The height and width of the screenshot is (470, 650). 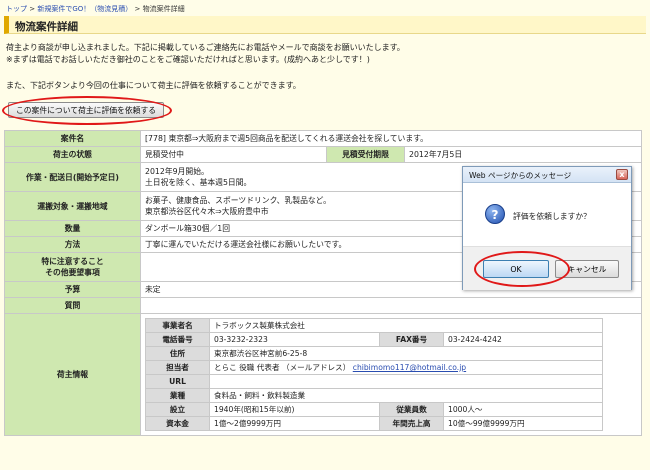 What do you see at coordinates (177, 339) in the screenshot?
I see `phone-label: 電話番号` at bounding box center [177, 339].